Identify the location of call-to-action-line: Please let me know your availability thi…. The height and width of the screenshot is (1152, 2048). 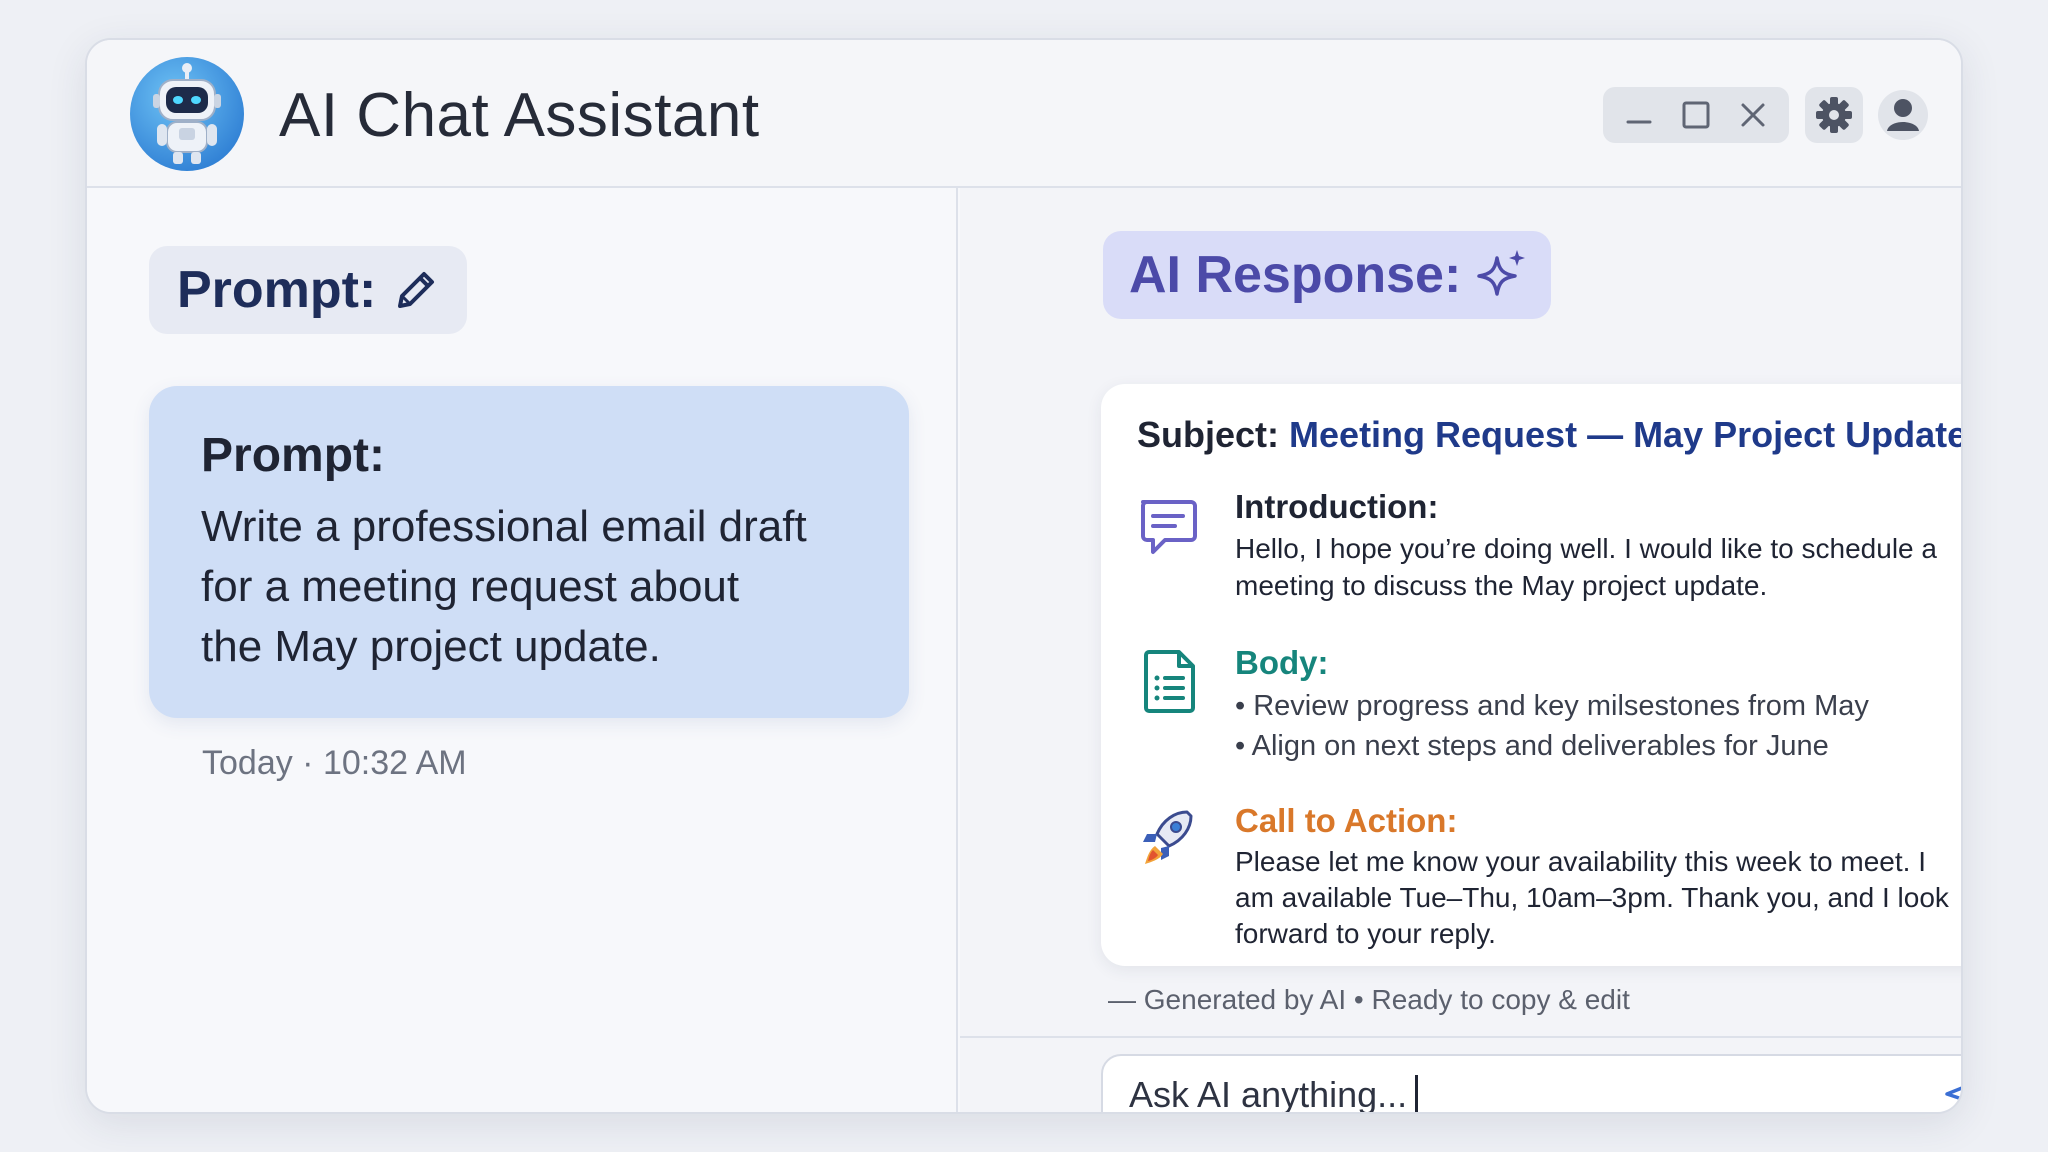
(1580, 861).